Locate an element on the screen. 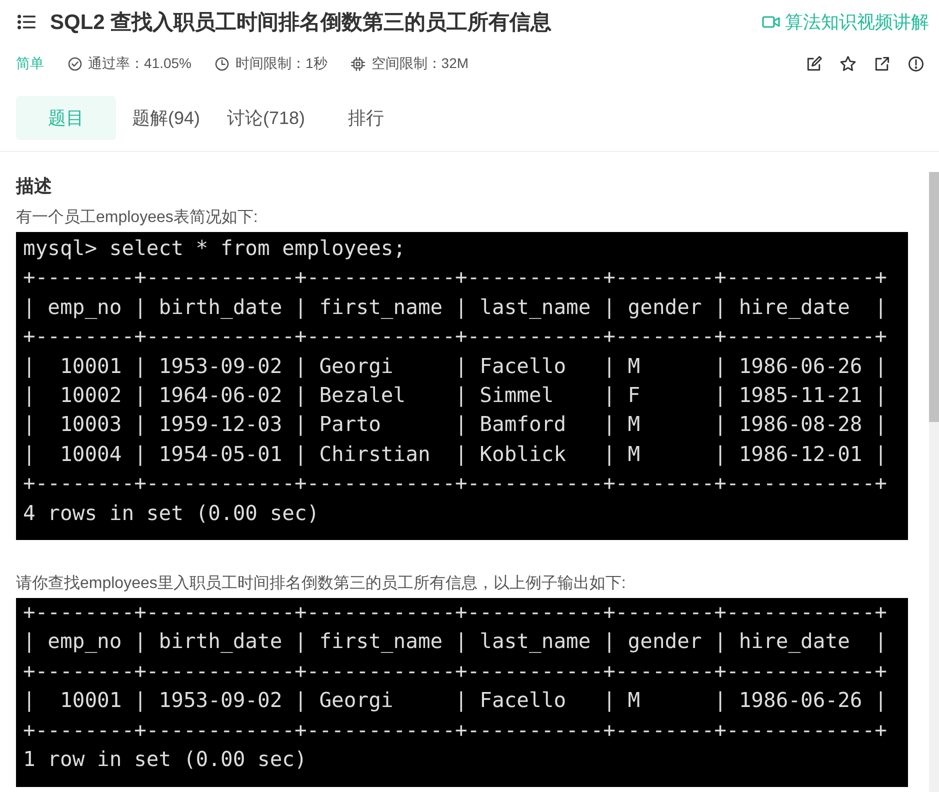 Image resolution: width=939 pixels, height=796 pixels. clock-icon is located at coordinates (222, 64).